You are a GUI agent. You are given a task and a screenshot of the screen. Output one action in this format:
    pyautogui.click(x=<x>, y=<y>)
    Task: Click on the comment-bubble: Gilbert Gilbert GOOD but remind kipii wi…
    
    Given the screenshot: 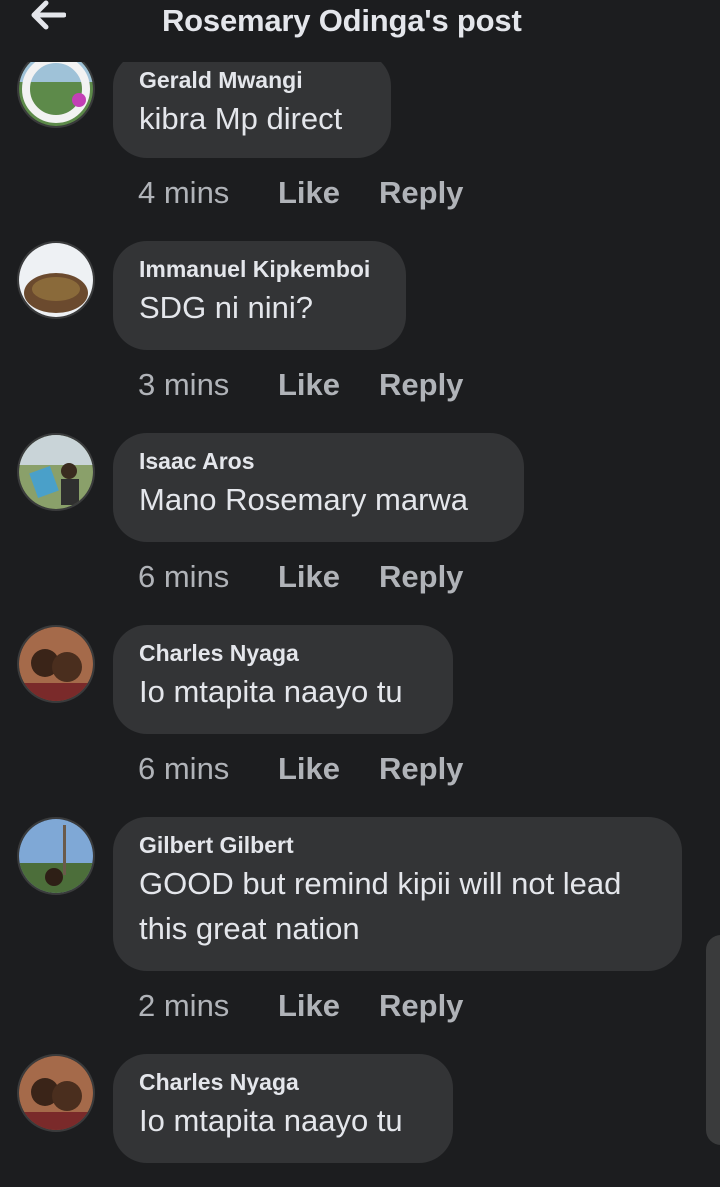 What is the action you would take?
    pyautogui.click(x=397, y=894)
    